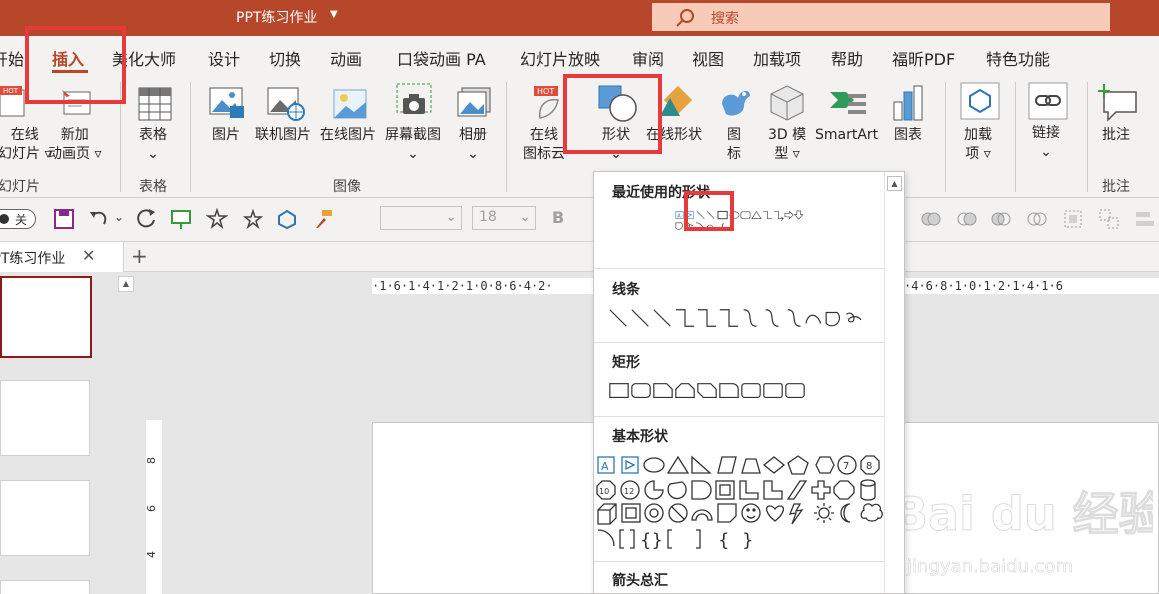 The width and height of the screenshot is (1159, 594). I want to click on no-symbol-shape, so click(678, 513).